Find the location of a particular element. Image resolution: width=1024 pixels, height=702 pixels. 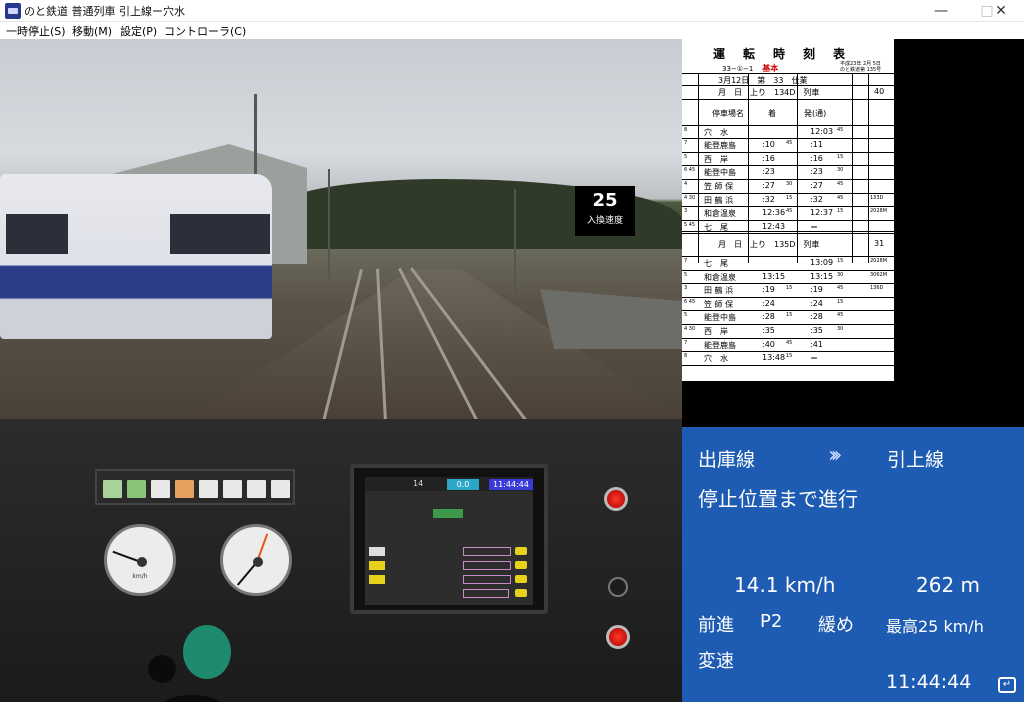

run-minutes: 3 is located at coordinates (686, 288).